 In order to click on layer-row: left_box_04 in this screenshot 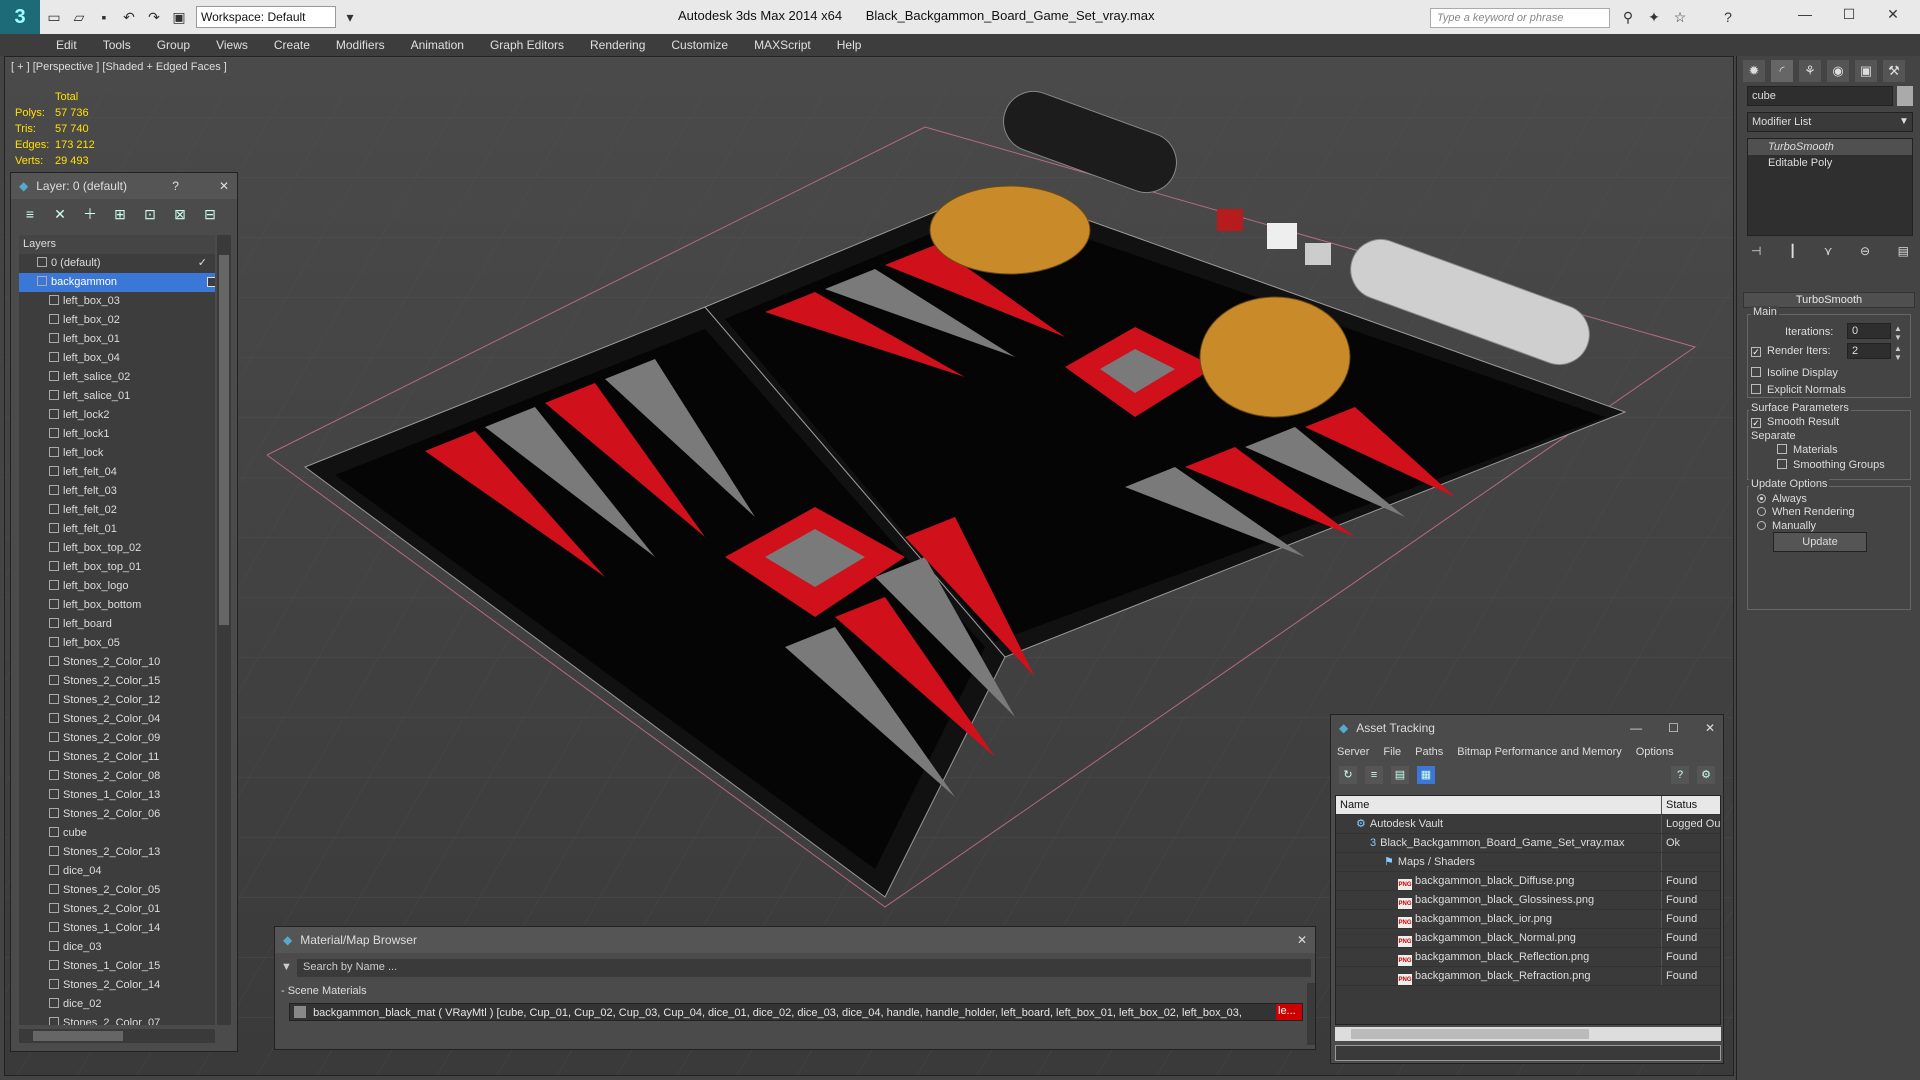, I will do `click(117, 358)`.